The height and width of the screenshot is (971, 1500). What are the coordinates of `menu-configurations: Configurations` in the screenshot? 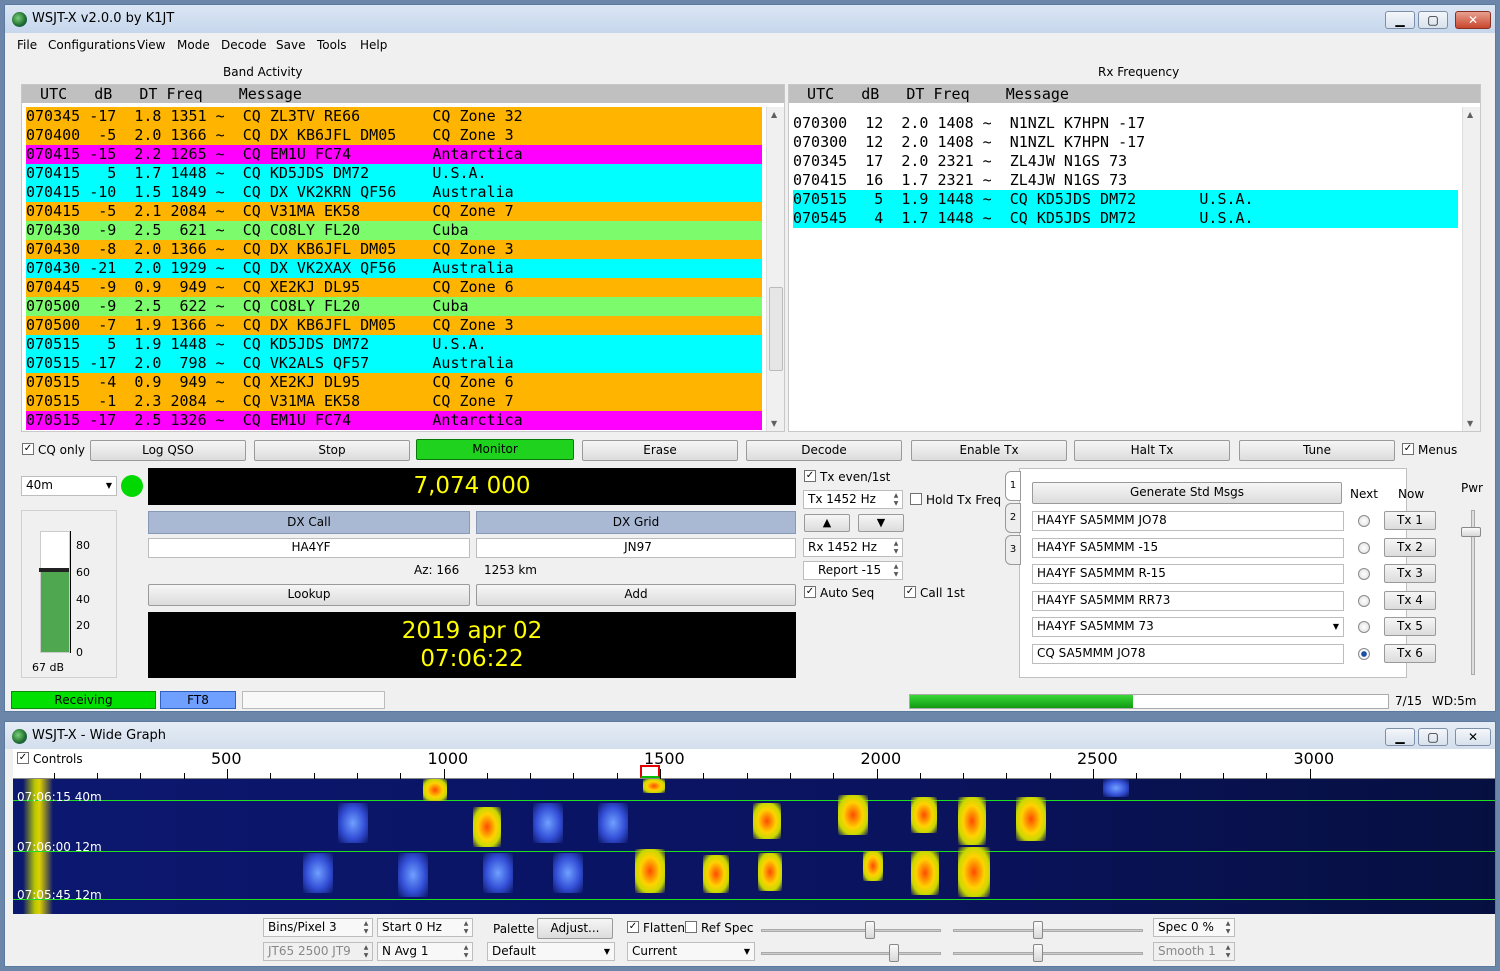 It's located at (92, 45).